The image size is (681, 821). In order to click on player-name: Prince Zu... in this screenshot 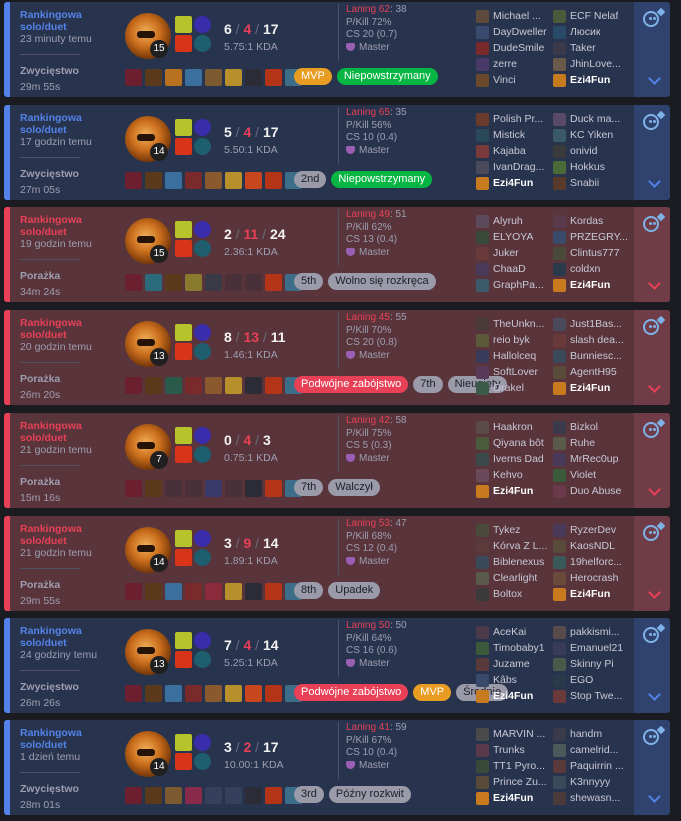, I will do `click(520, 782)`.